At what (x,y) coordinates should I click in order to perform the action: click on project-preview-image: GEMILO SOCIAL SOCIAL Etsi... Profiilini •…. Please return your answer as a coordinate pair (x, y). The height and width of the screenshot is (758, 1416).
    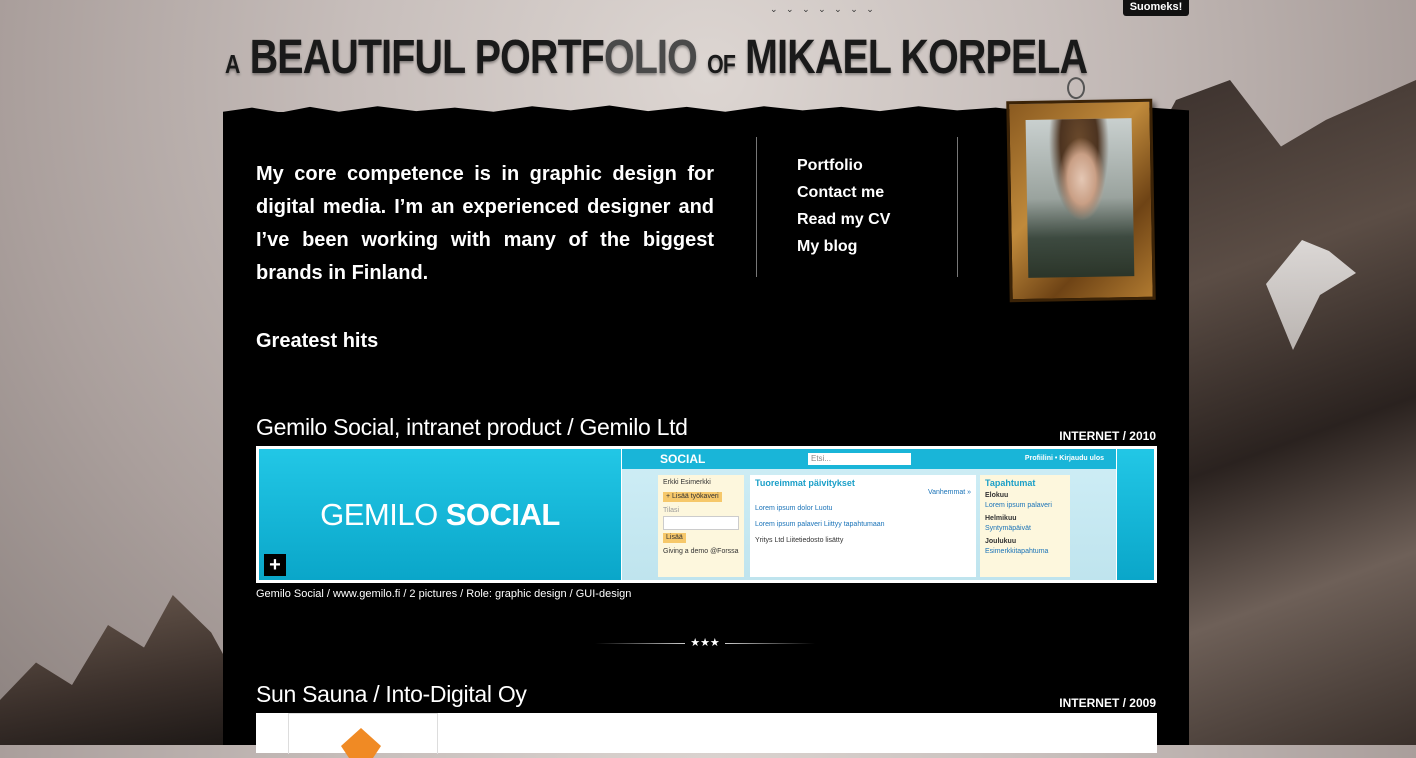
    Looking at the image, I should click on (706, 514).